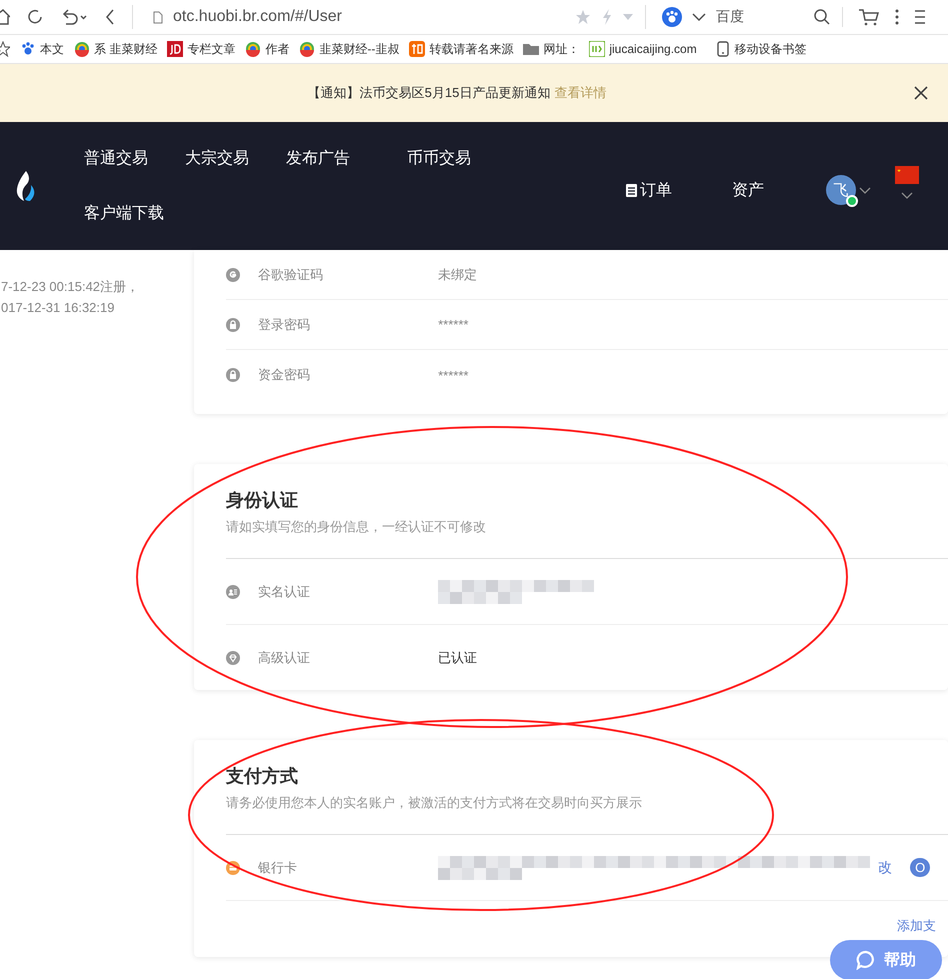  Describe the element at coordinates (124, 213) in the screenshot. I see `nav-link: 客户端下载` at that location.